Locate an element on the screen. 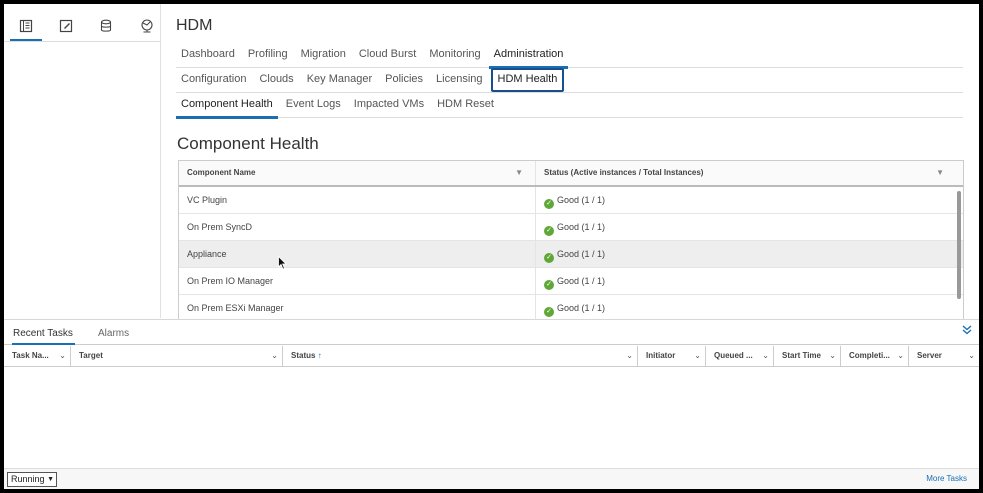 This screenshot has width=983, height=493. column-header-task-name: Task Na... ⌄ is located at coordinates (37, 356).